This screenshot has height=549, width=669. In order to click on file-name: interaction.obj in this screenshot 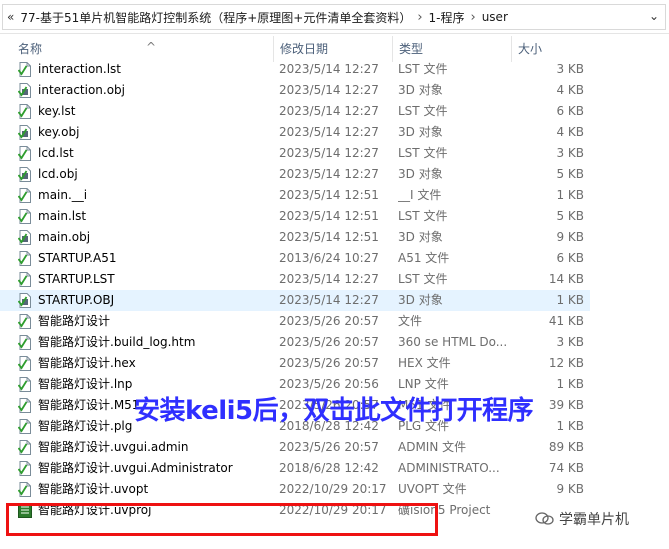, I will do `click(82, 90)`.